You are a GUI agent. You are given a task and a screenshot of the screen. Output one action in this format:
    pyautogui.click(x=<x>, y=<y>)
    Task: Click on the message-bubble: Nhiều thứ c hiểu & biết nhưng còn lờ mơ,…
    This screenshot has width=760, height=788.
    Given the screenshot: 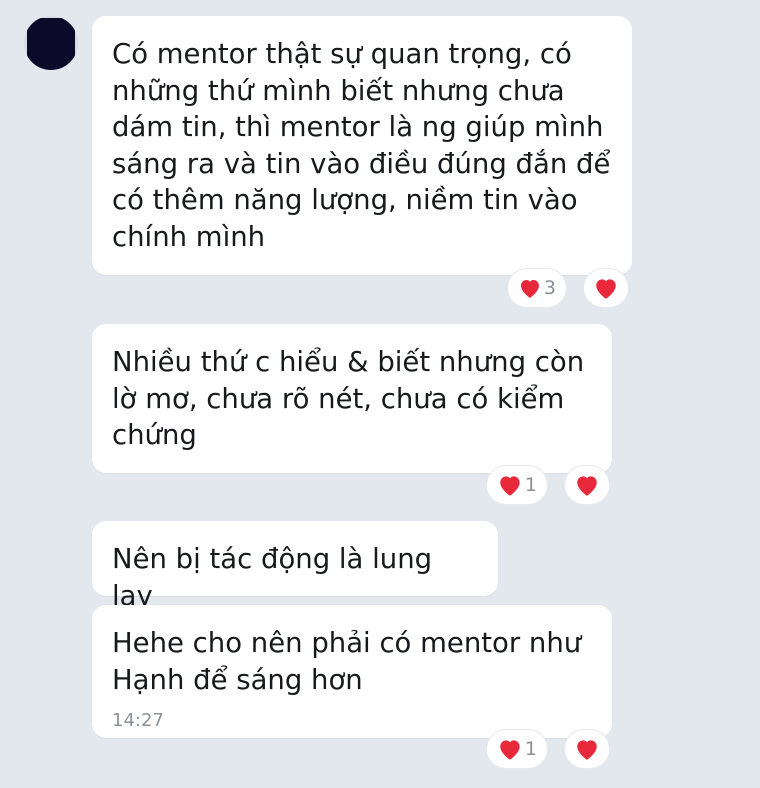 What is the action you would take?
    pyautogui.click(x=352, y=398)
    